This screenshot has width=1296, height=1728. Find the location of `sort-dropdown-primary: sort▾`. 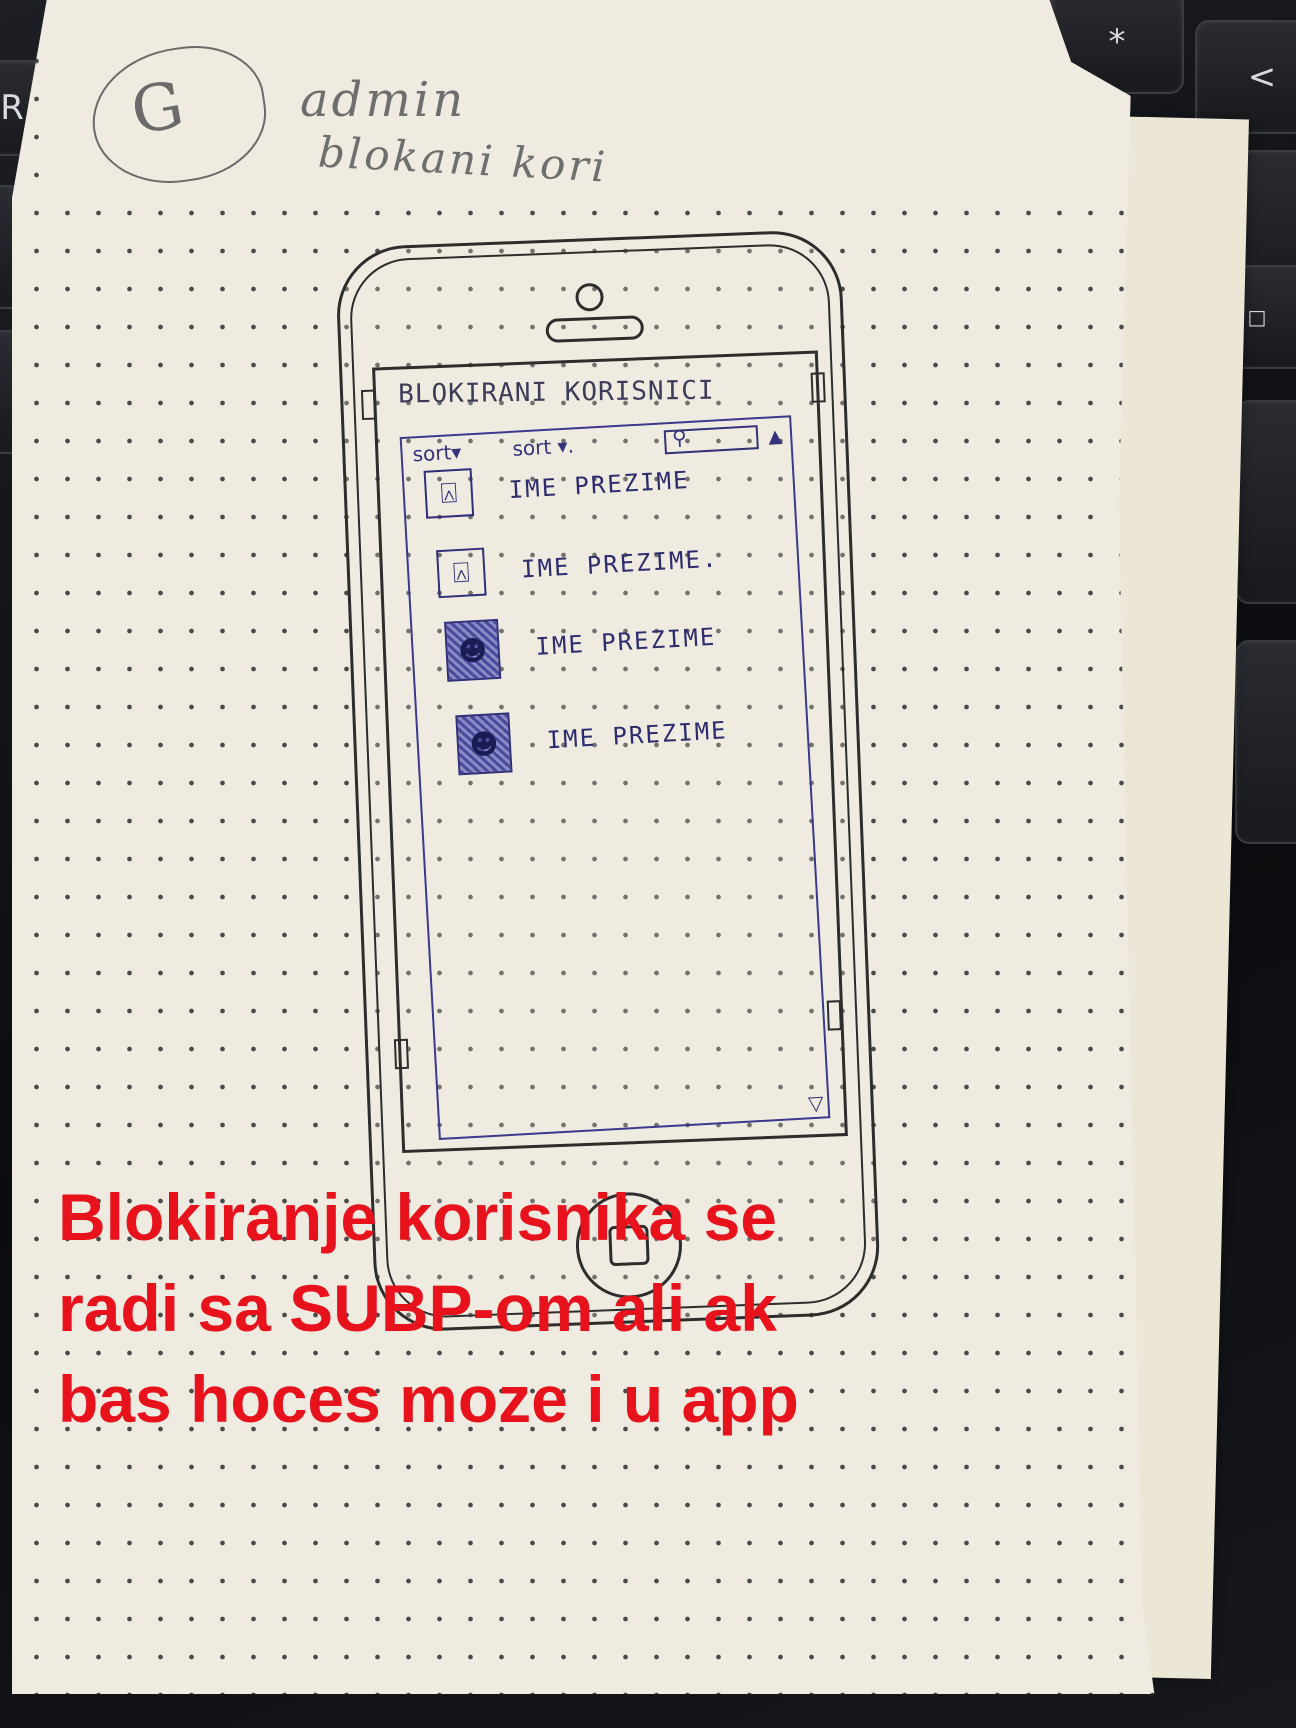

sort-dropdown-primary: sort▾ is located at coordinates (437, 453).